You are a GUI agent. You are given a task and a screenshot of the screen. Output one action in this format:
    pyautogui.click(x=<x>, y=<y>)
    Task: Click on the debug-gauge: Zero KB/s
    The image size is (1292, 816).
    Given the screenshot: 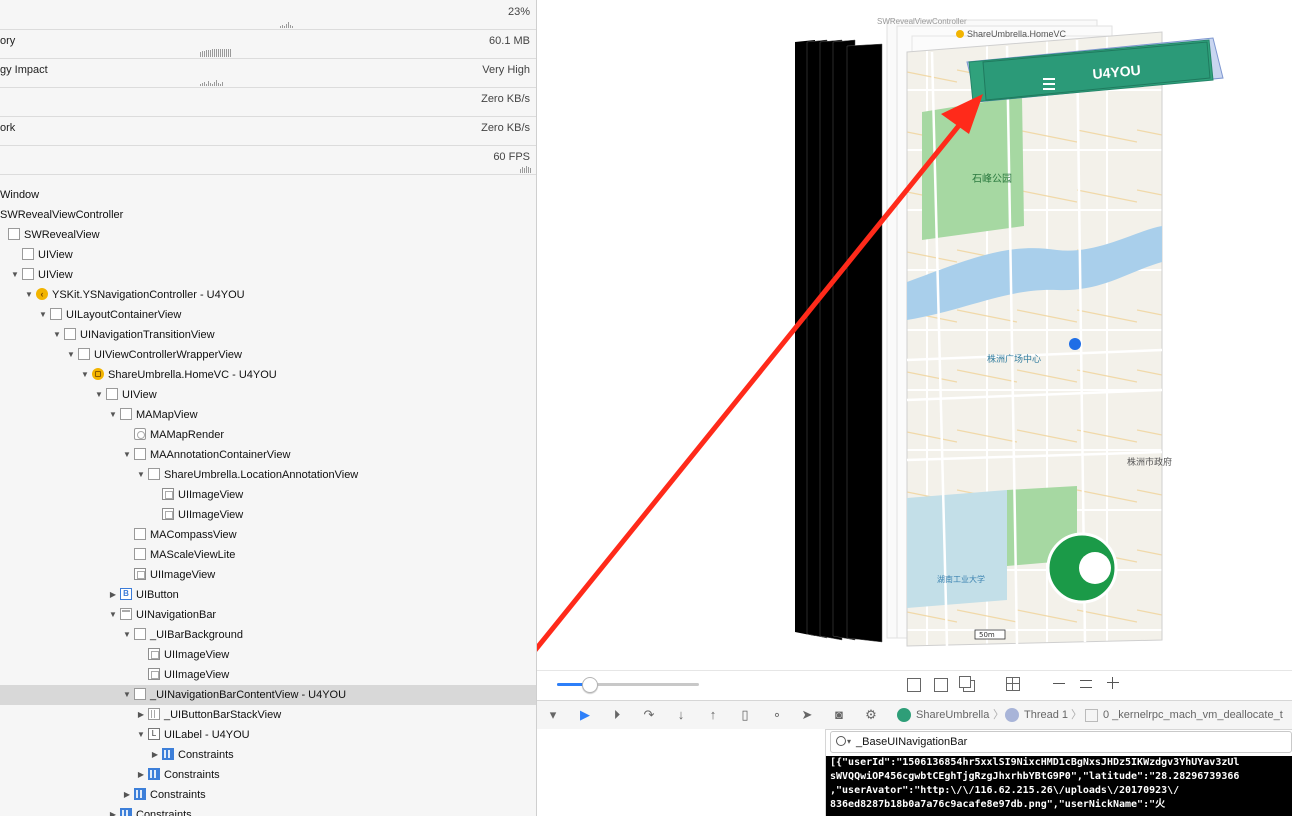 What is the action you would take?
    pyautogui.click(x=268, y=102)
    